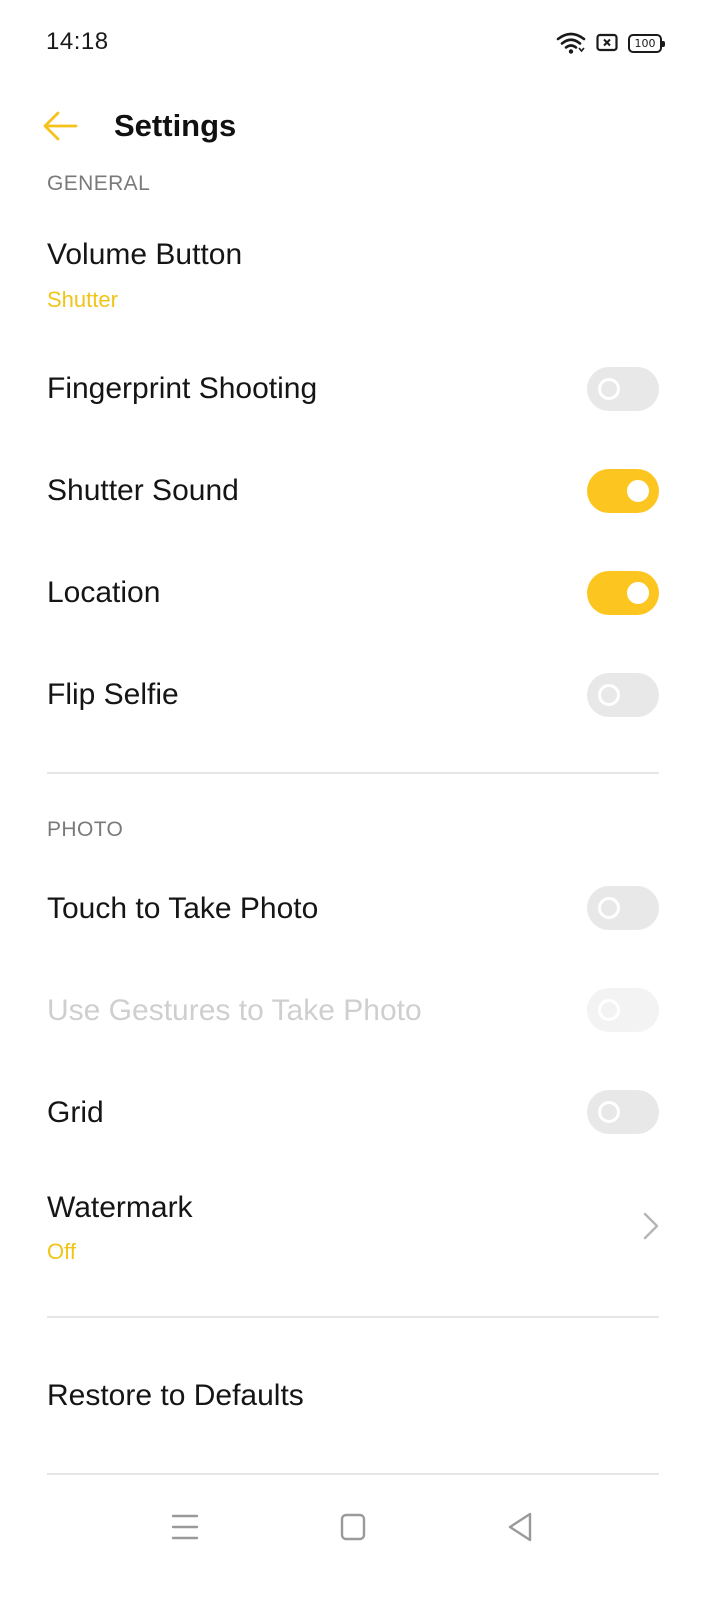 This screenshot has width=720, height=1600. I want to click on status-time: 14:18, so click(77, 41).